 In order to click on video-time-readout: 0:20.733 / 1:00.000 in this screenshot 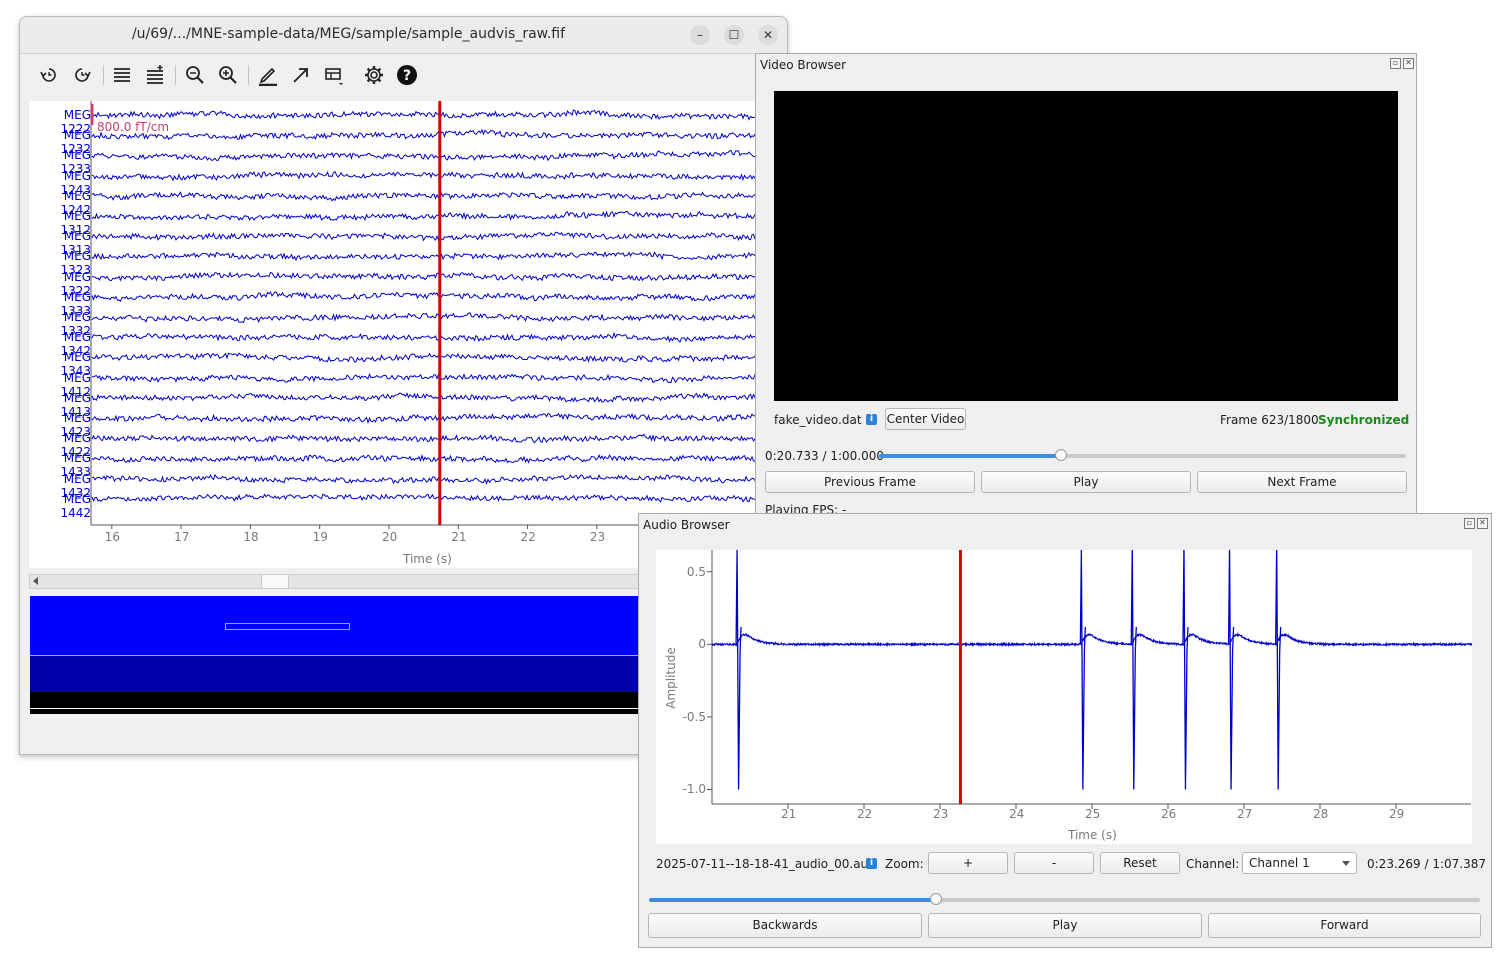, I will do `click(825, 456)`.